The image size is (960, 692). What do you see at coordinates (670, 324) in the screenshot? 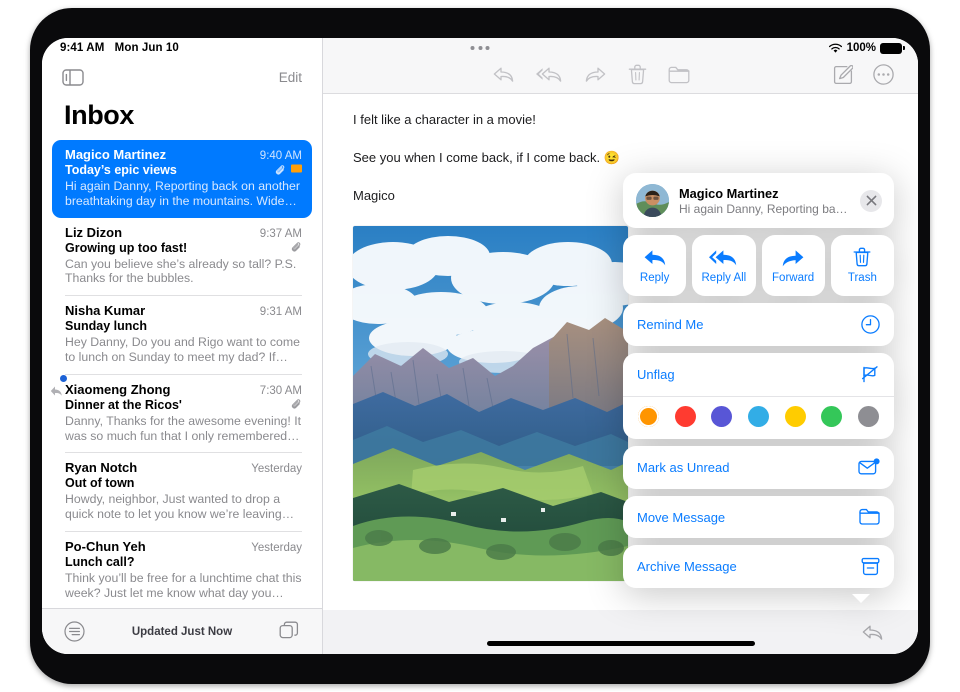
I see `remind-me-label: Remind Me` at bounding box center [670, 324].